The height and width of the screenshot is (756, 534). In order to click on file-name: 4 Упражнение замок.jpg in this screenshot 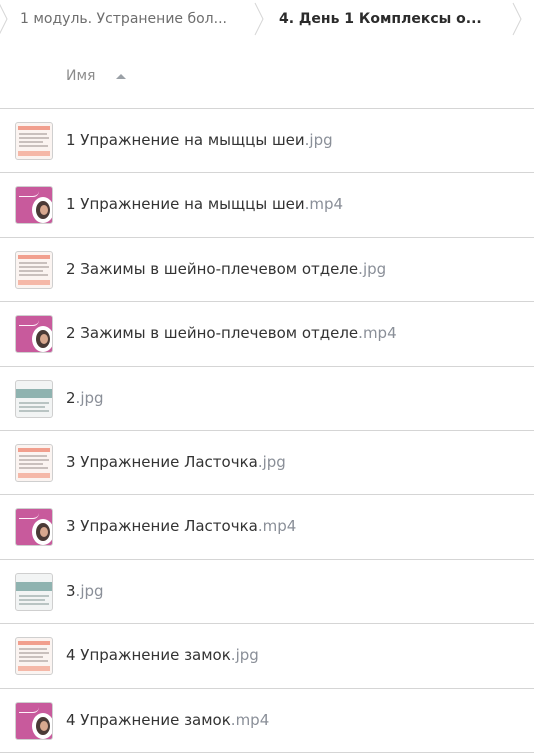, I will do `click(162, 655)`.